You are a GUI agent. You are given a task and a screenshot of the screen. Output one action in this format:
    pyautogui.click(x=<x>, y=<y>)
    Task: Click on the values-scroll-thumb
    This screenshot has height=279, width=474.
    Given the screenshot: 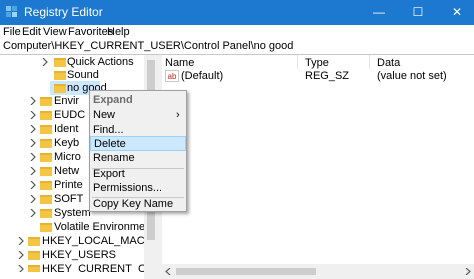 What is the action you would take?
    pyautogui.click(x=246, y=271)
    